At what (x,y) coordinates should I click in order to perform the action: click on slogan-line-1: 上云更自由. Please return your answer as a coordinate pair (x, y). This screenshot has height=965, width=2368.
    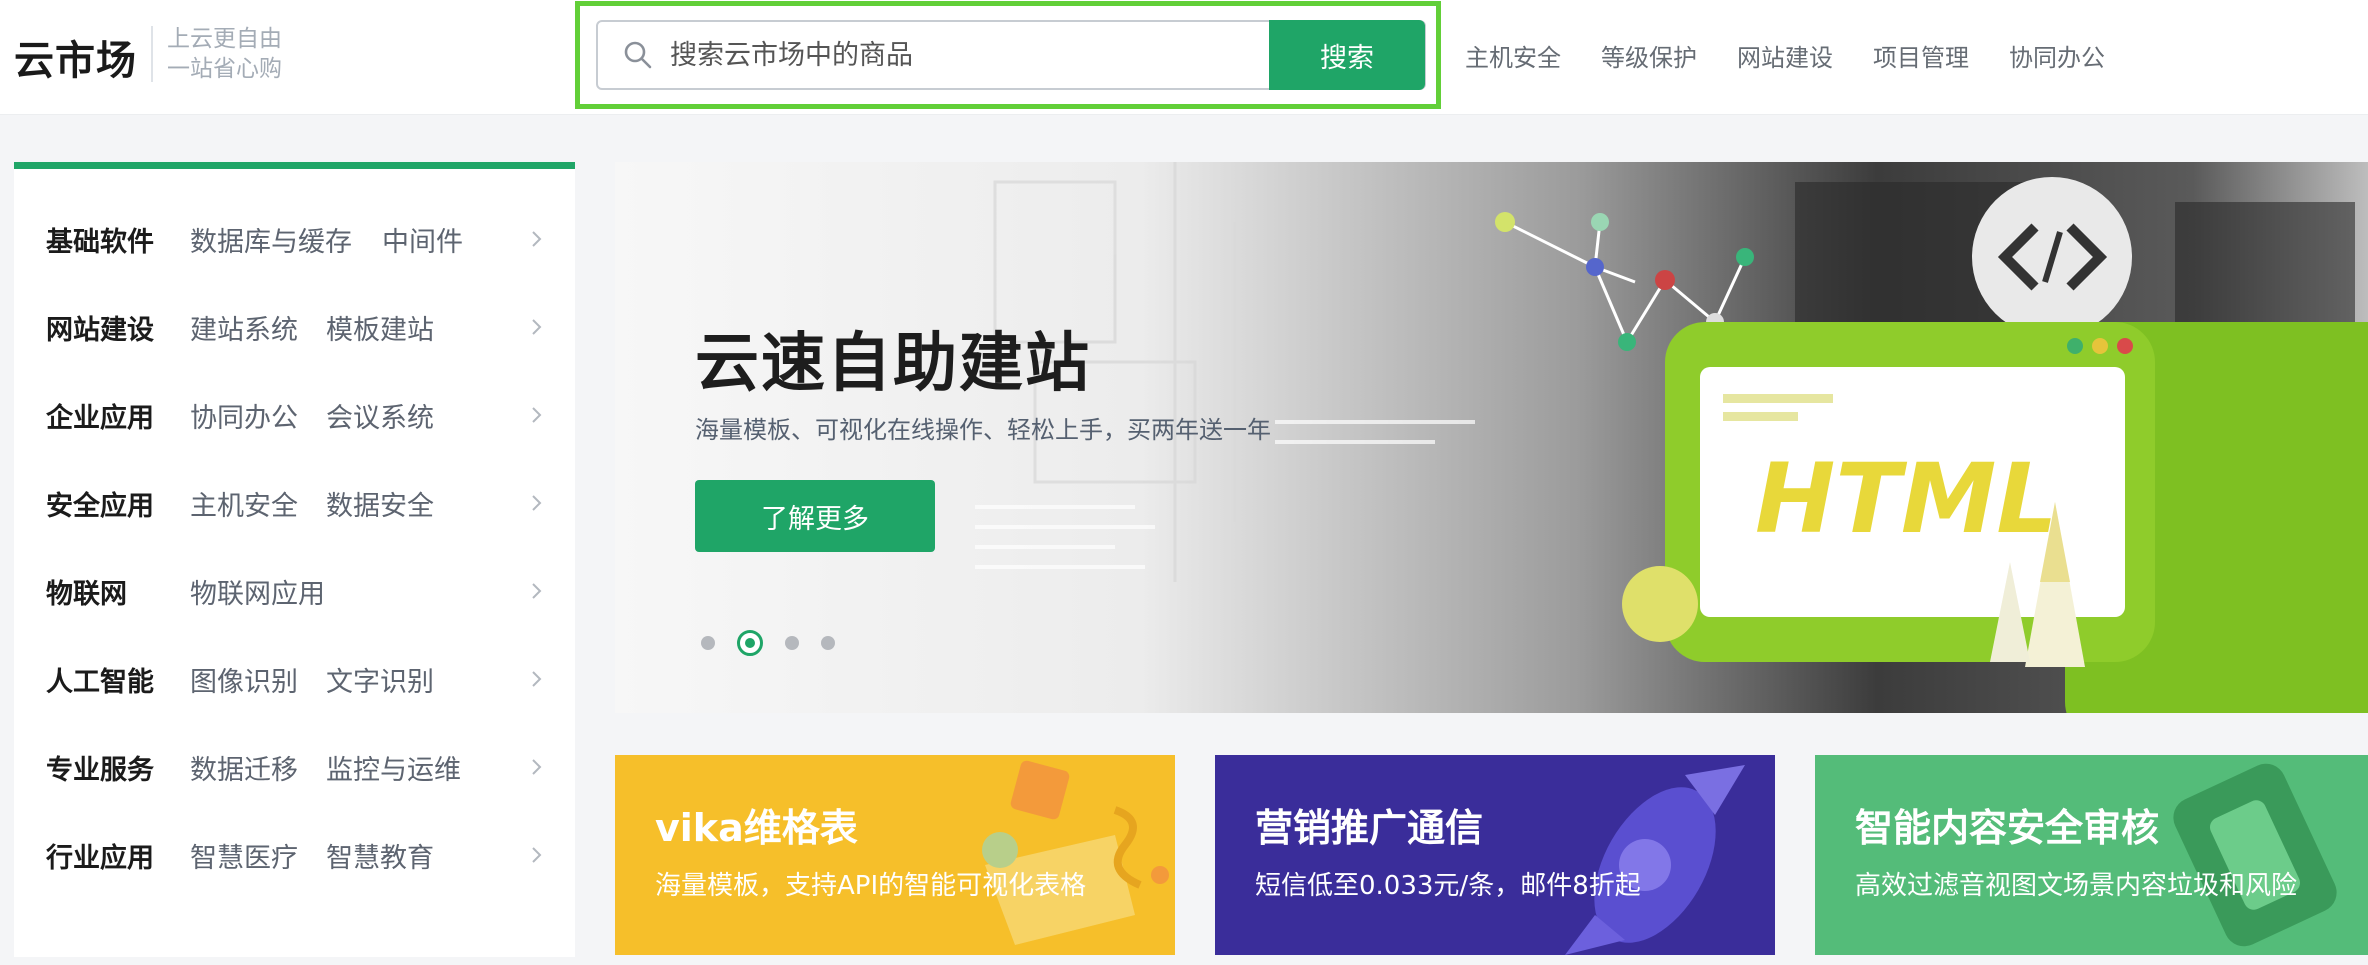
    Looking at the image, I should click on (224, 39).